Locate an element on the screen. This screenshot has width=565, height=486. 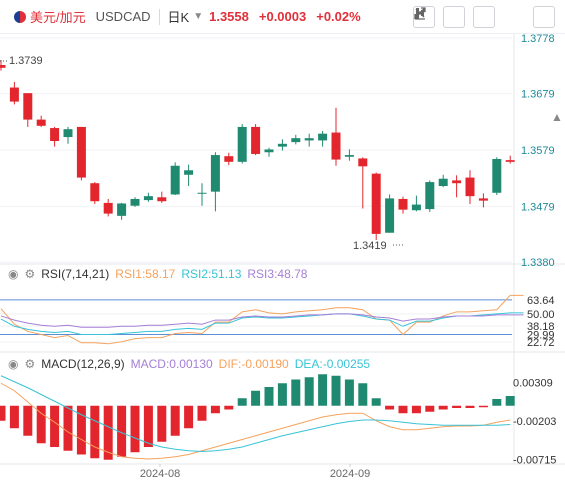
low-price-label: 1.3419 is located at coordinates (370, 246).